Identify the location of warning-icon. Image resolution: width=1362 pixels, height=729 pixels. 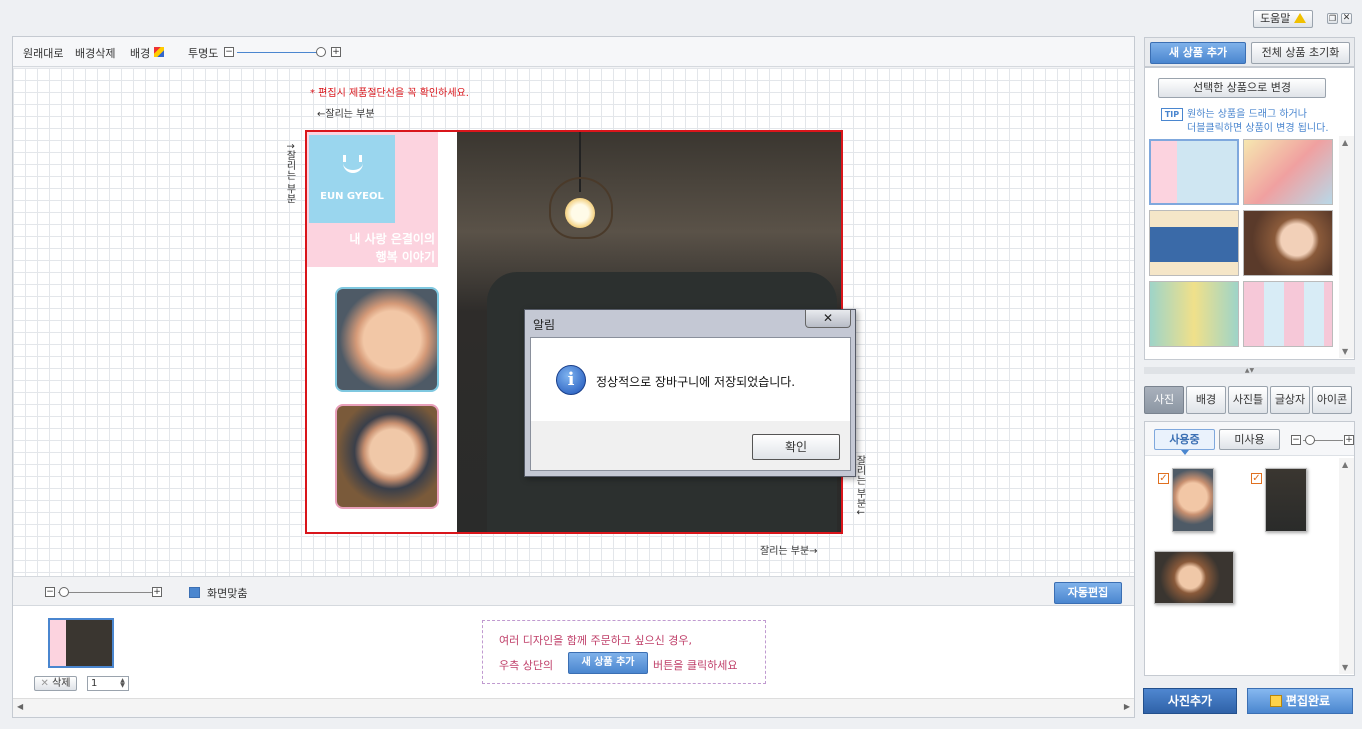
(1299, 18).